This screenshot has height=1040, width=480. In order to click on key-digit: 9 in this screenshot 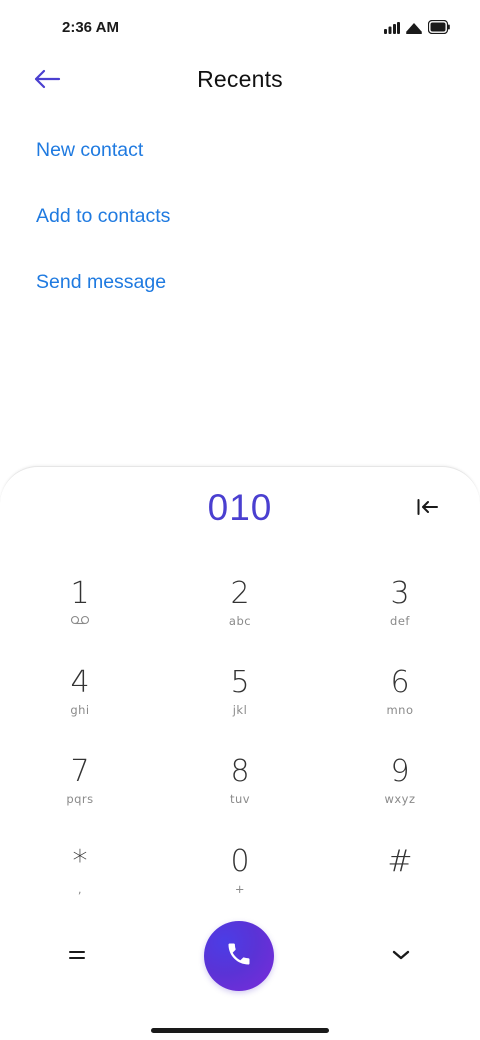, I will do `click(400, 771)`.